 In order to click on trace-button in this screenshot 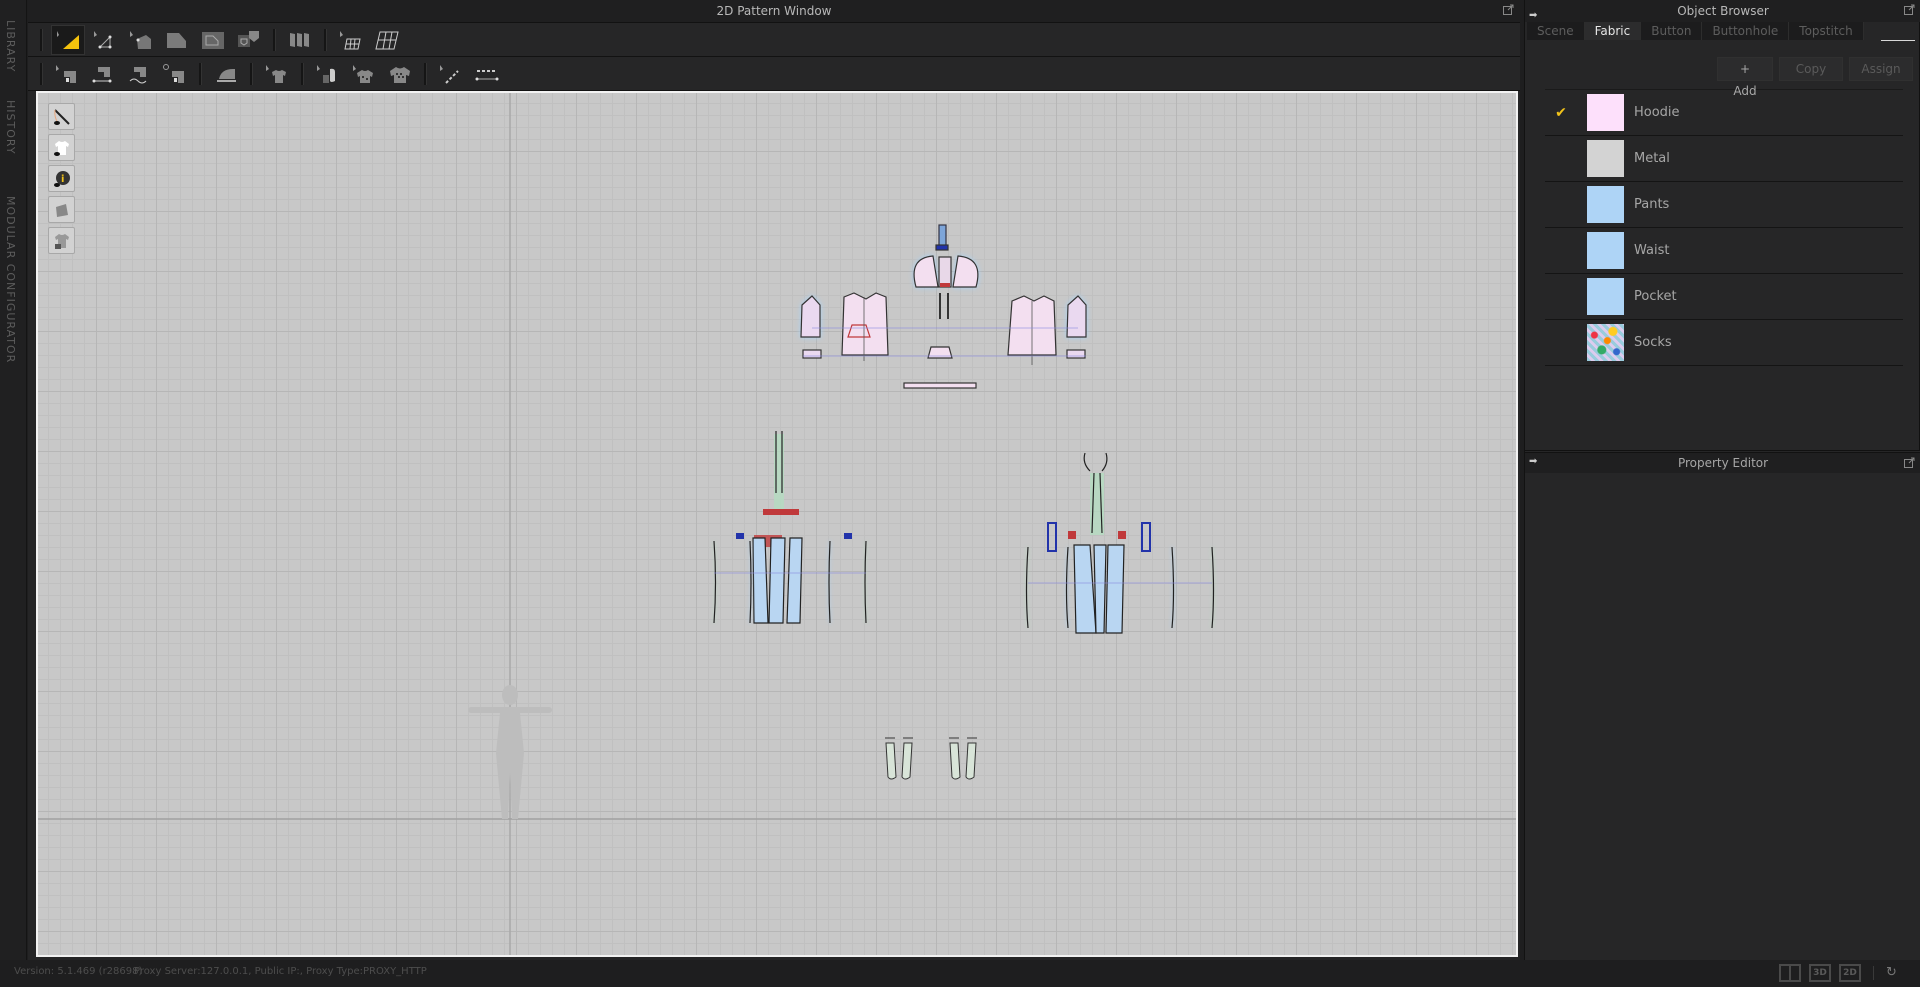, I will do `click(249, 40)`.